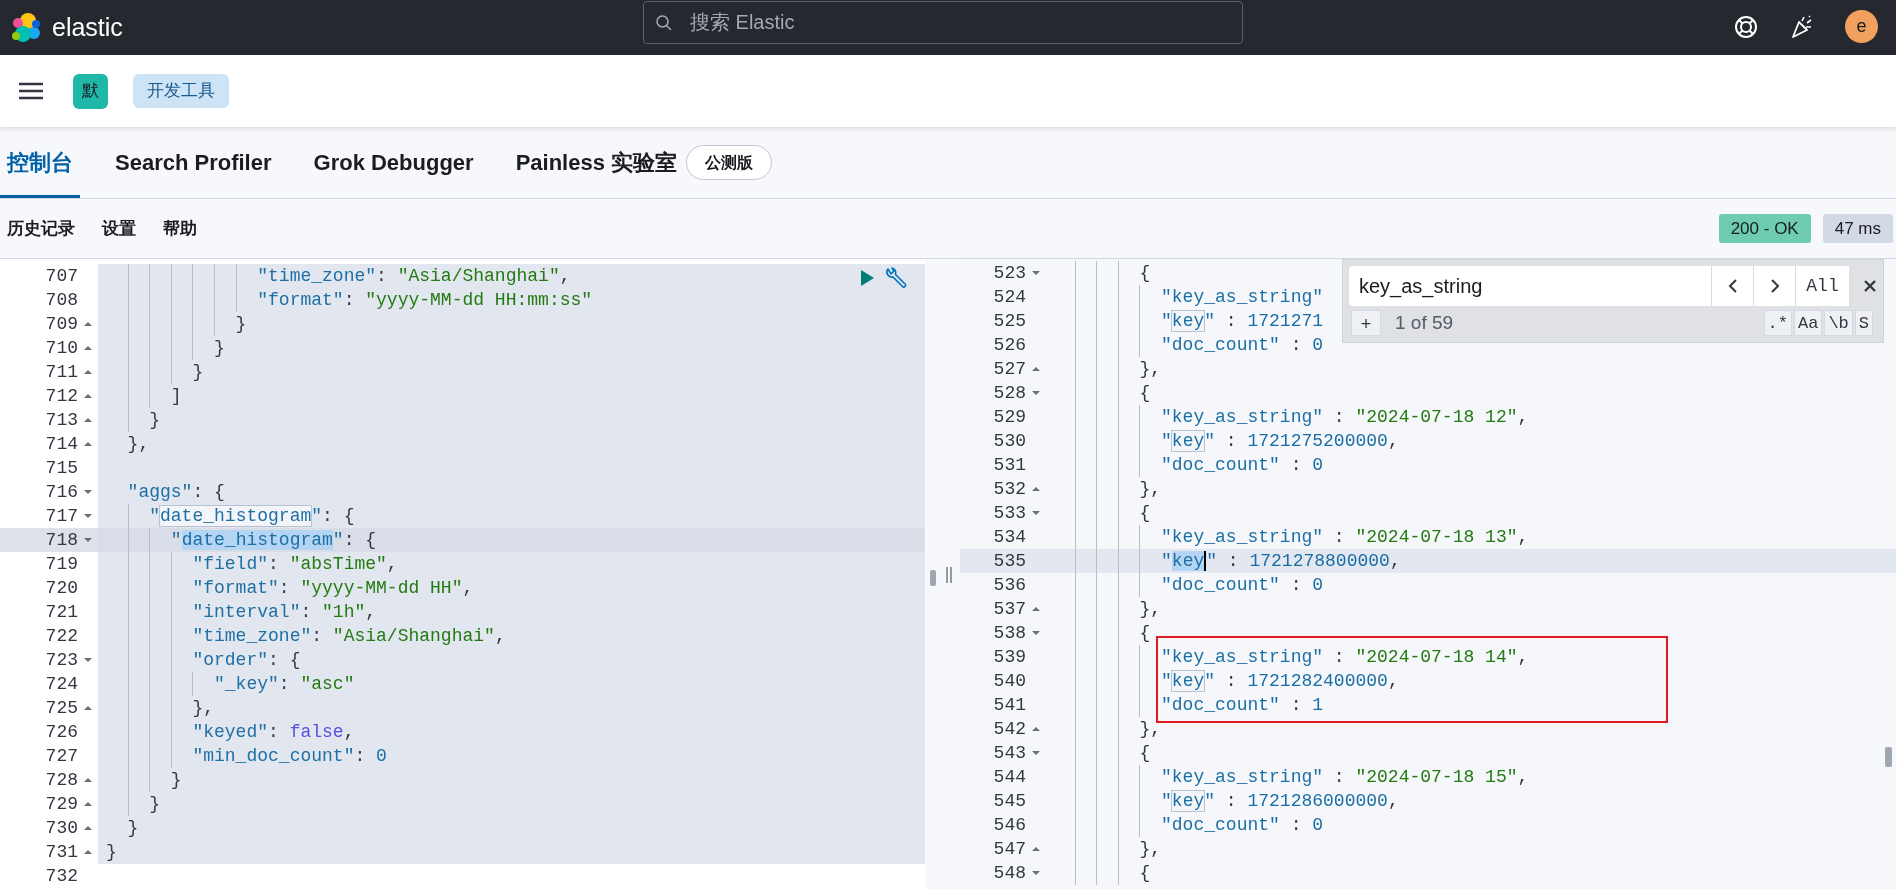 This screenshot has height=889, width=1896. What do you see at coordinates (31, 91) in the screenshot?
I see `menu-icon` at bounding box center [31, 91].